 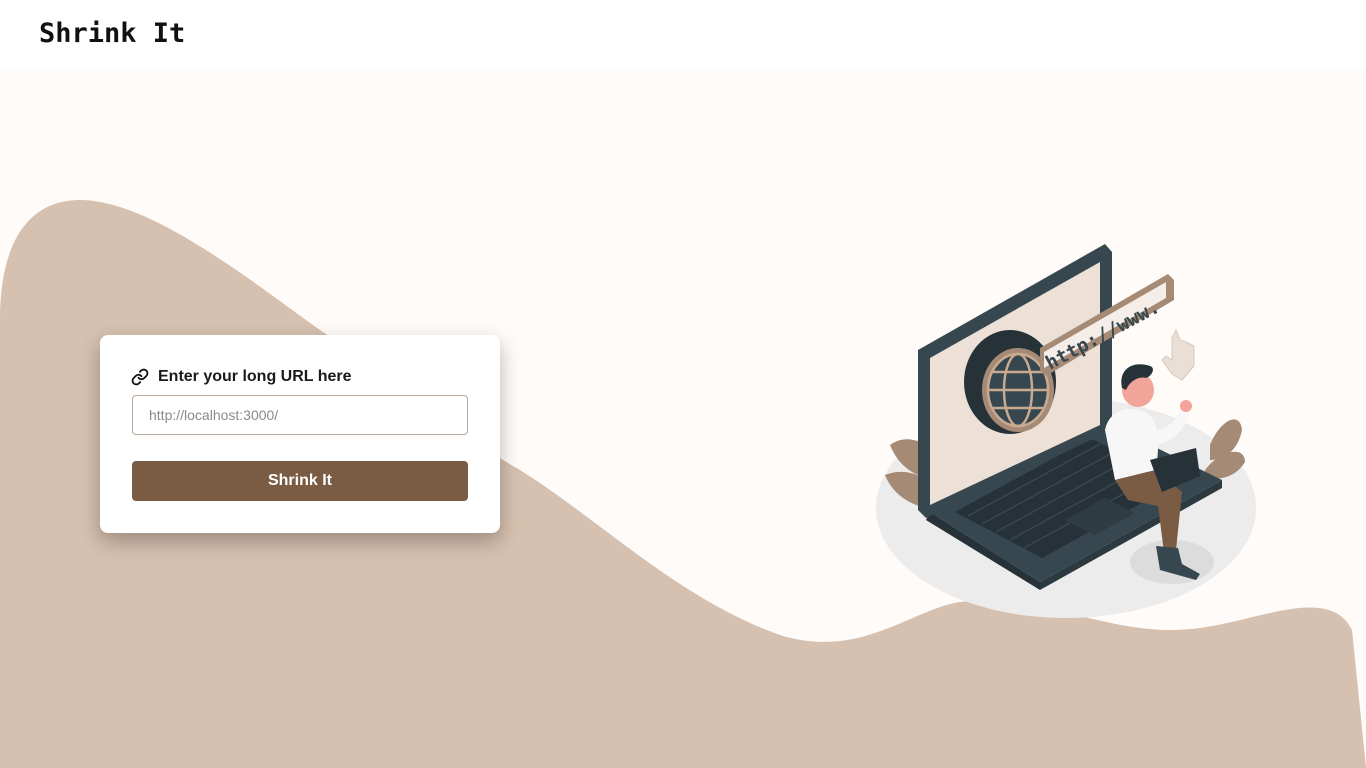 I want to click on url-field-label: Enter your long URL here, so click(x=241, y=377).